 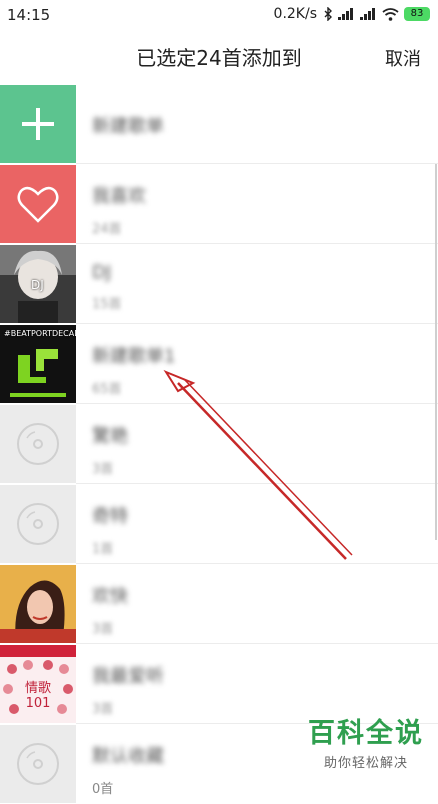 I want to click on playlist-count: 1首, so click(x=103, y=549).